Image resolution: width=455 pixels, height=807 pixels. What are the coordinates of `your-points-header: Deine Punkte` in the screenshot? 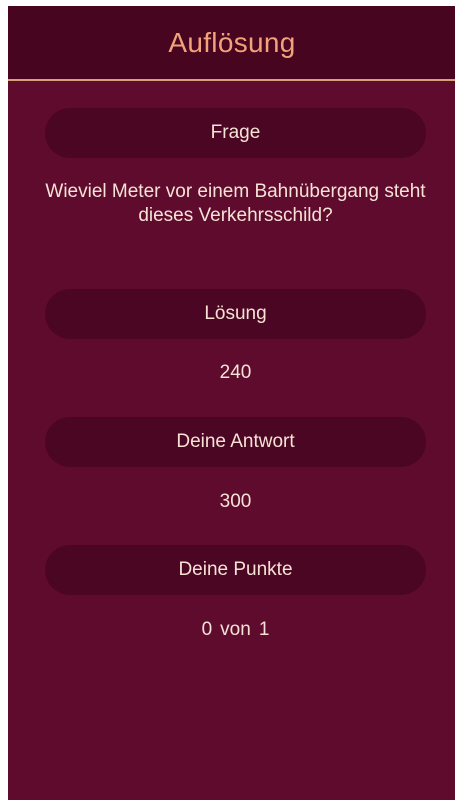 It's located at (235, 570).